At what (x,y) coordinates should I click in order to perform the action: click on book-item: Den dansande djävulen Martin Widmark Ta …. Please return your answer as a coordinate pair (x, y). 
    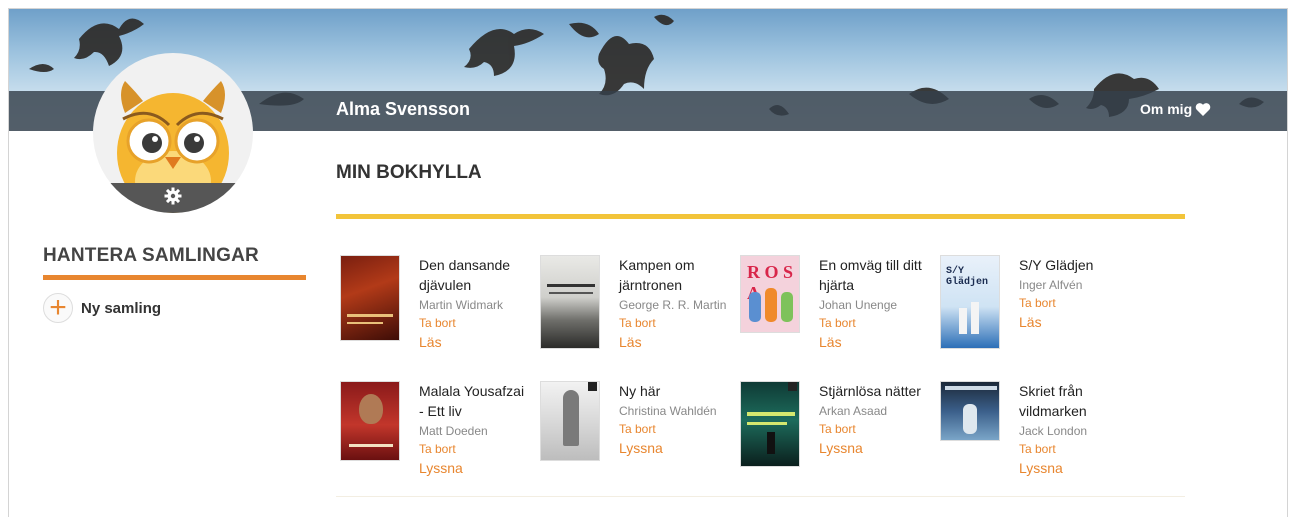
    Looking at the image, I should click on (434, 303).